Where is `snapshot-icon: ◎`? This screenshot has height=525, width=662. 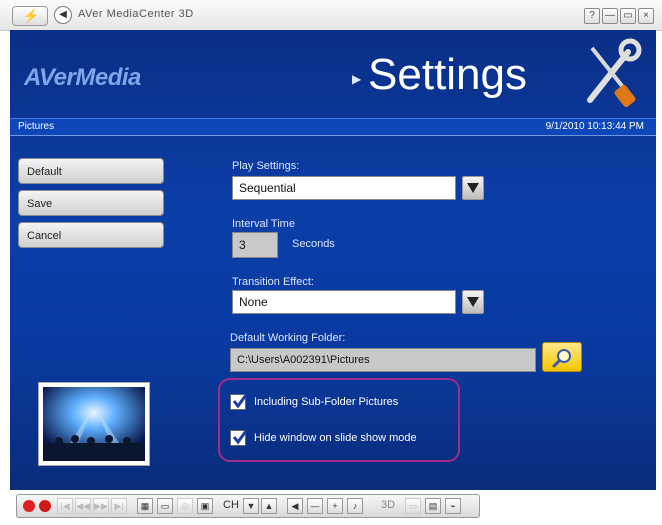 snapshot-icon: ◎ is located at coordinates (185, 506).